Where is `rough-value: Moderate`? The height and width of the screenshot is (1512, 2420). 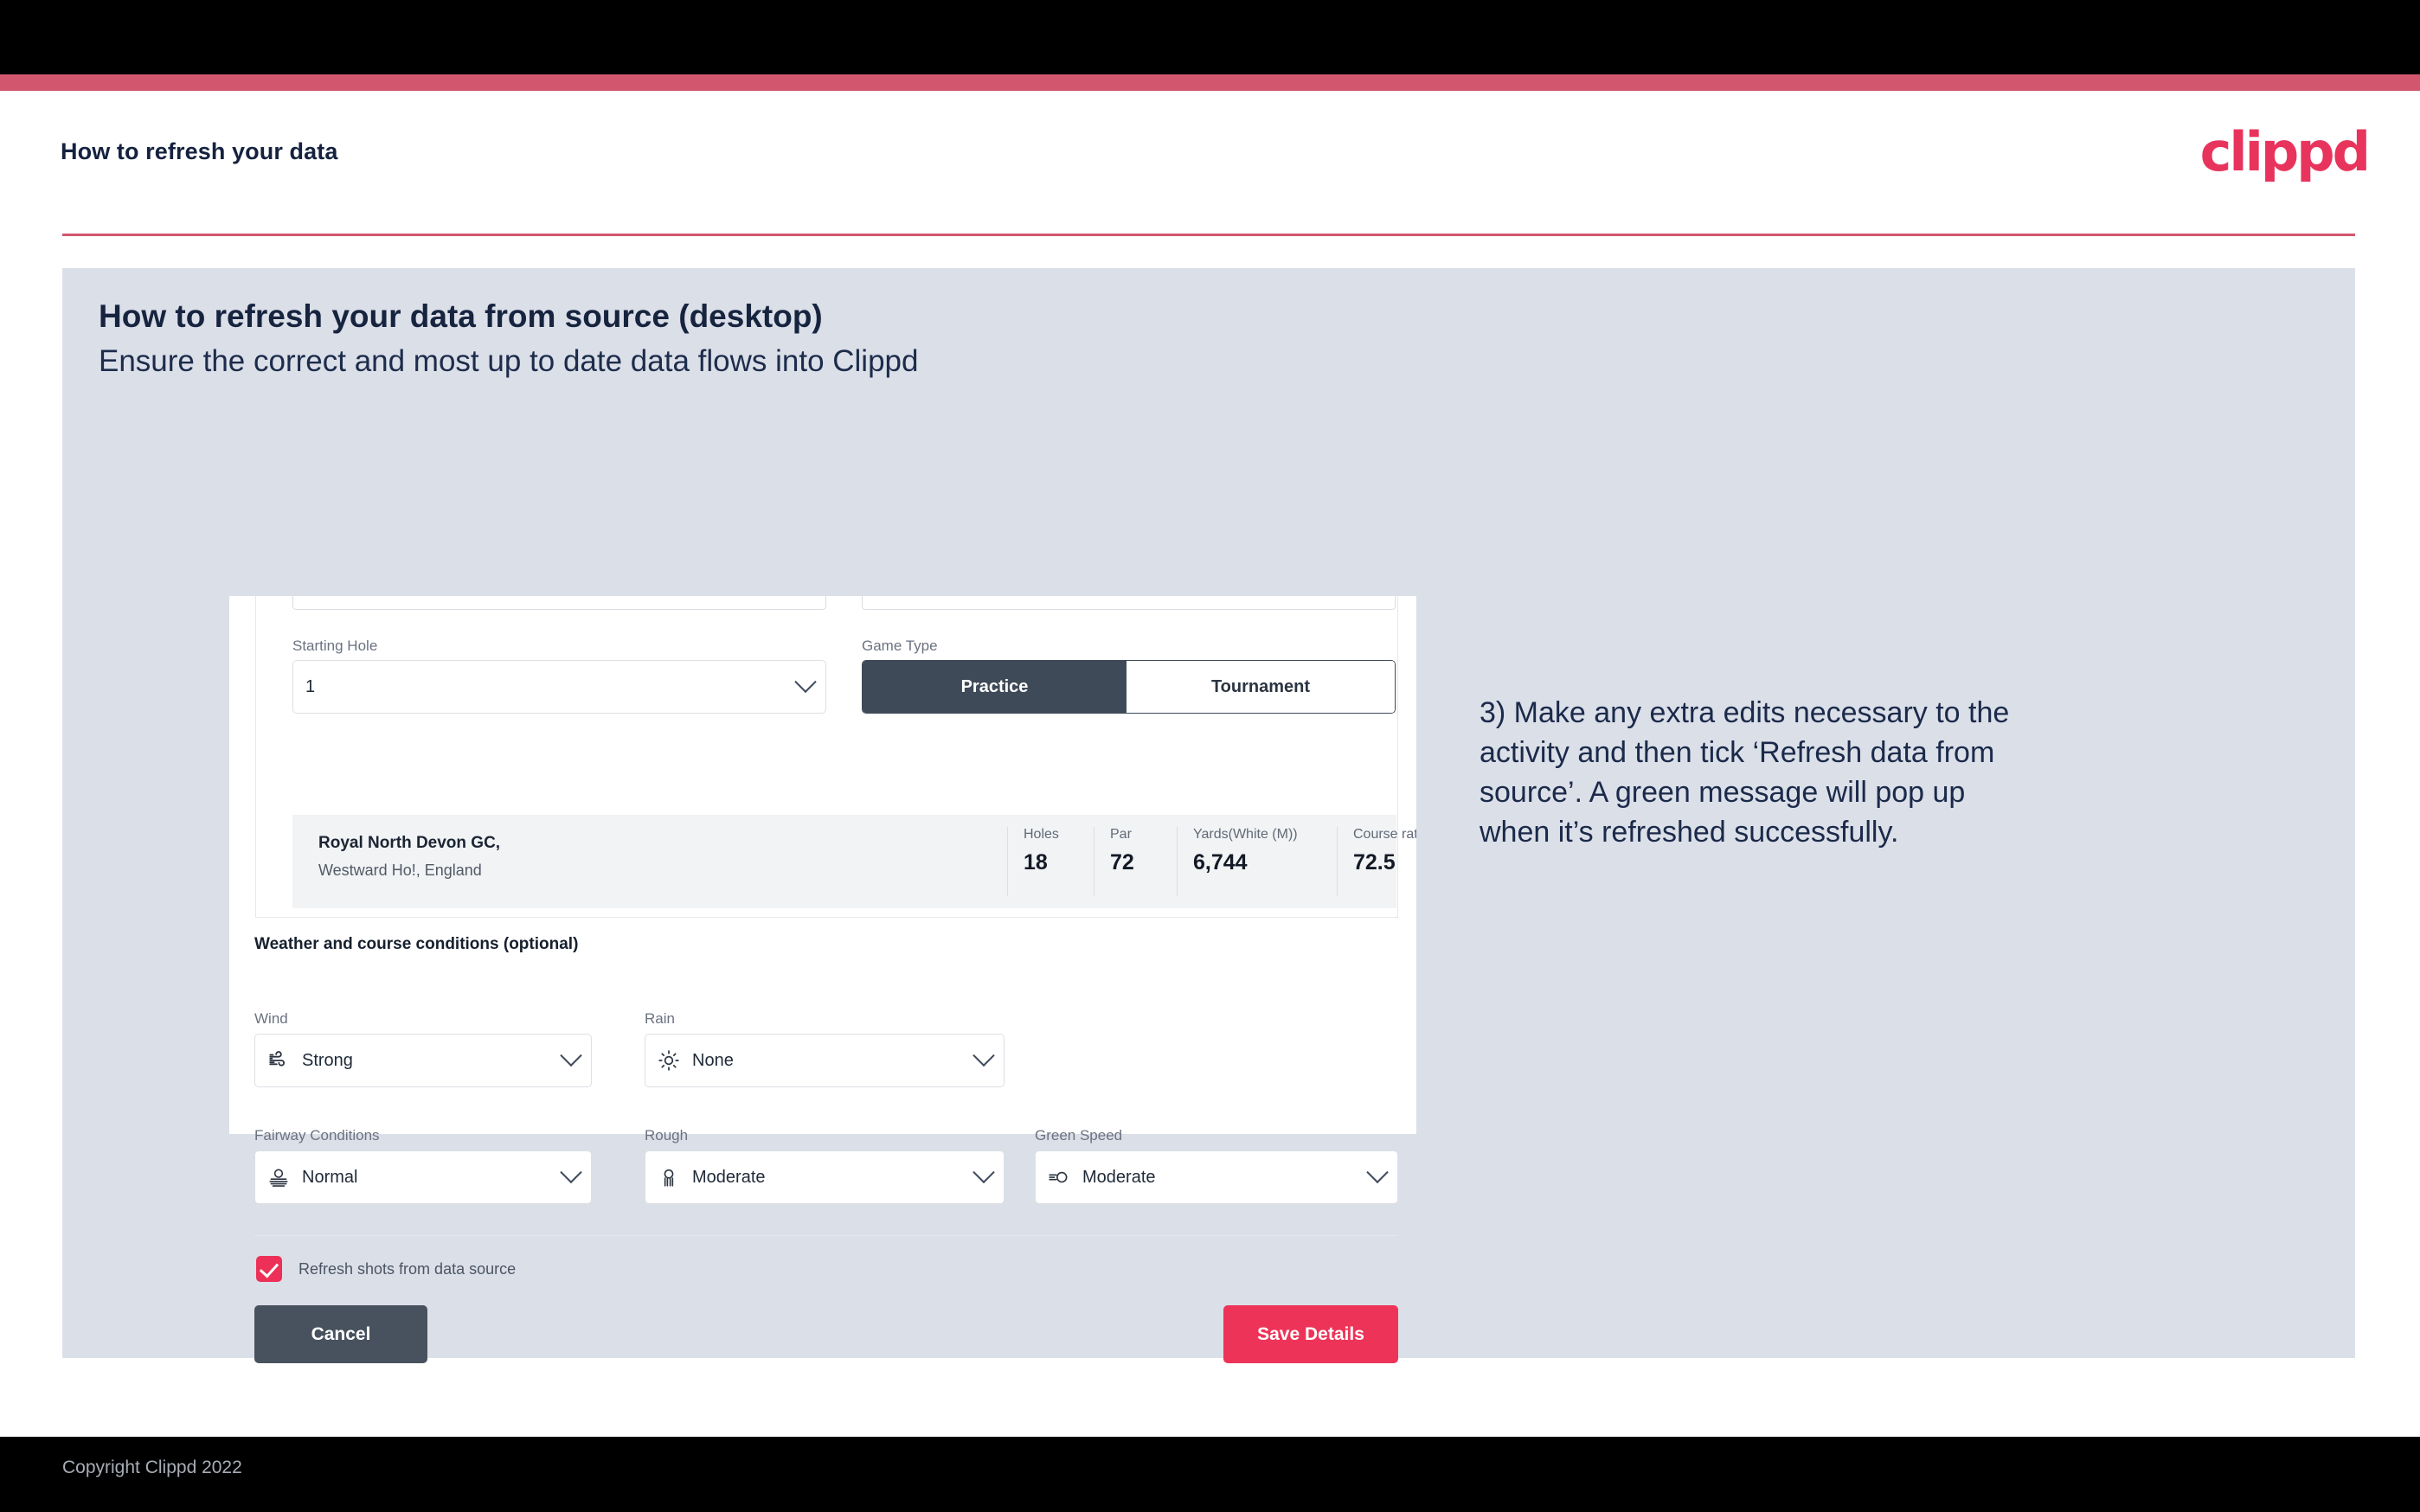
rough-value: Moderate is located at coordinates (729, 1177).